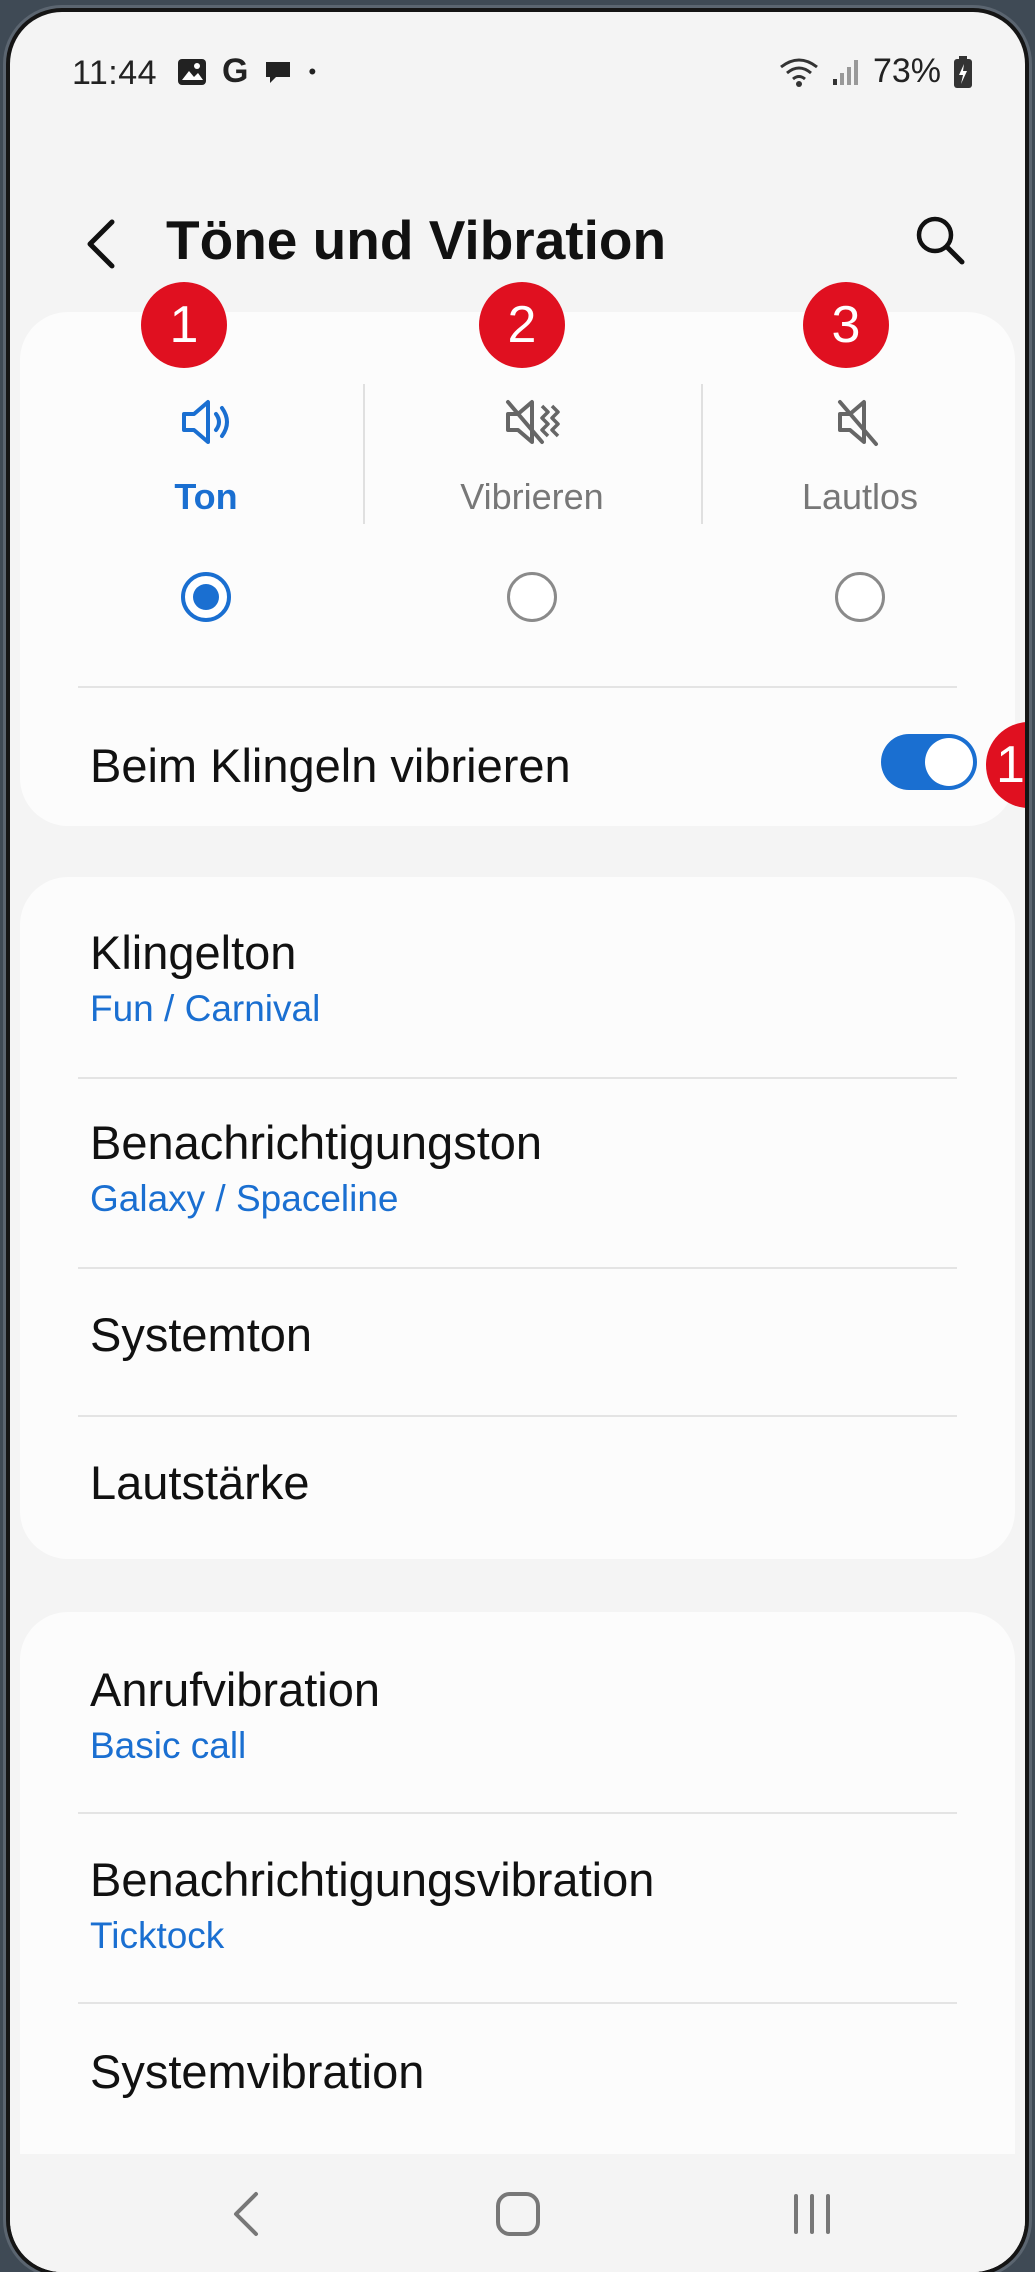  What do you see at coordinates (205, 422) in the screenshot?
I see `speaker-icon` at bounding box center [205, 422].